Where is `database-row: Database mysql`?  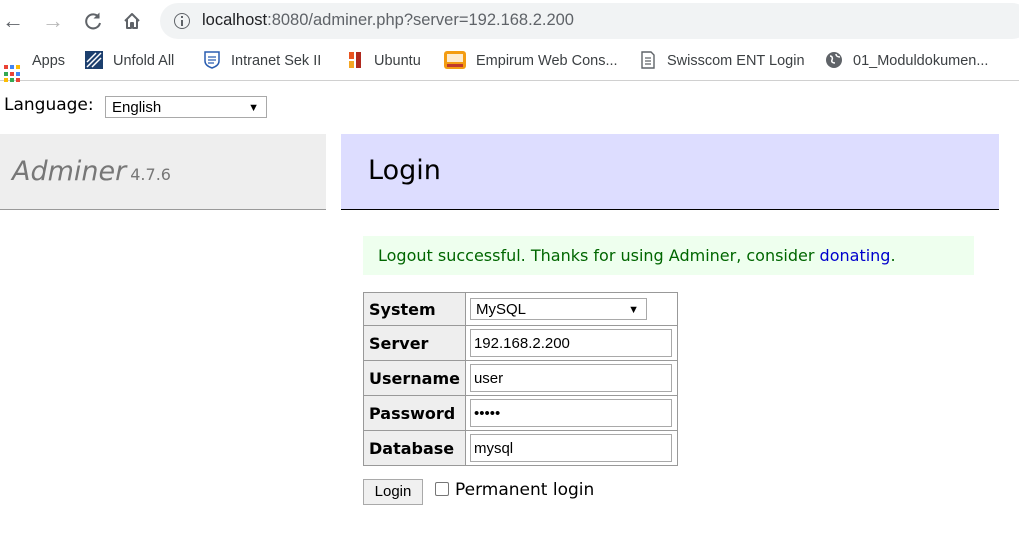
database-row: Database mysql is located at coordinates (520, 448).